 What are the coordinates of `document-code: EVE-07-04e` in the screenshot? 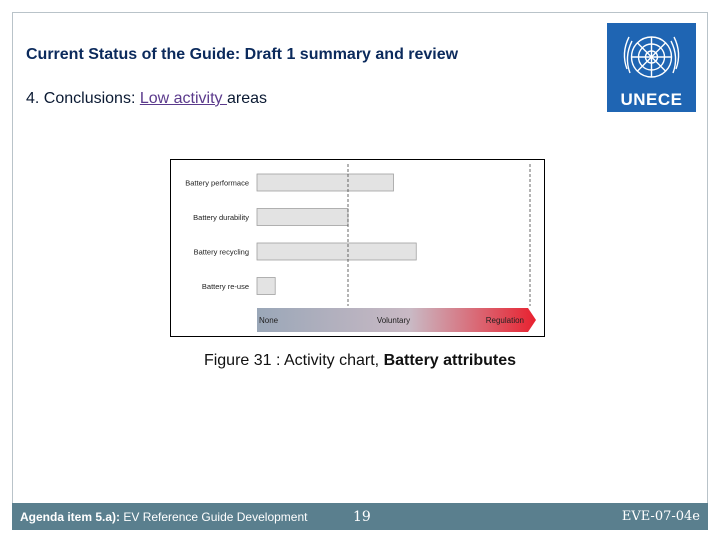 It's located at (660, 516).